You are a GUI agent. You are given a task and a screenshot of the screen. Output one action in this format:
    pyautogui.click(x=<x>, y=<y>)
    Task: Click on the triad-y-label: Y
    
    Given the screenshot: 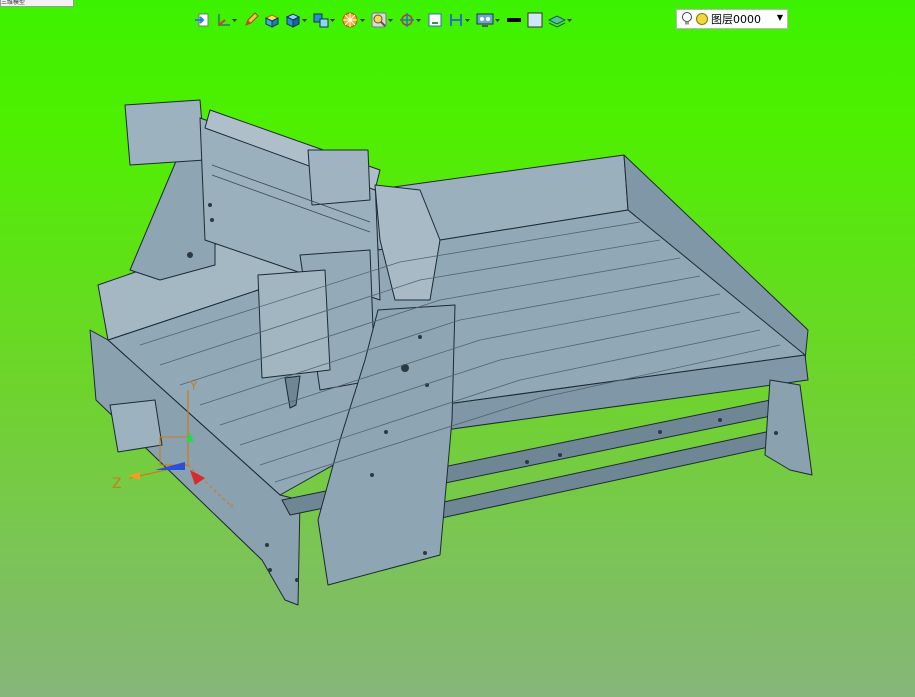 What is the action you would take?
    pyautogui.click(x=193, y=386)
    